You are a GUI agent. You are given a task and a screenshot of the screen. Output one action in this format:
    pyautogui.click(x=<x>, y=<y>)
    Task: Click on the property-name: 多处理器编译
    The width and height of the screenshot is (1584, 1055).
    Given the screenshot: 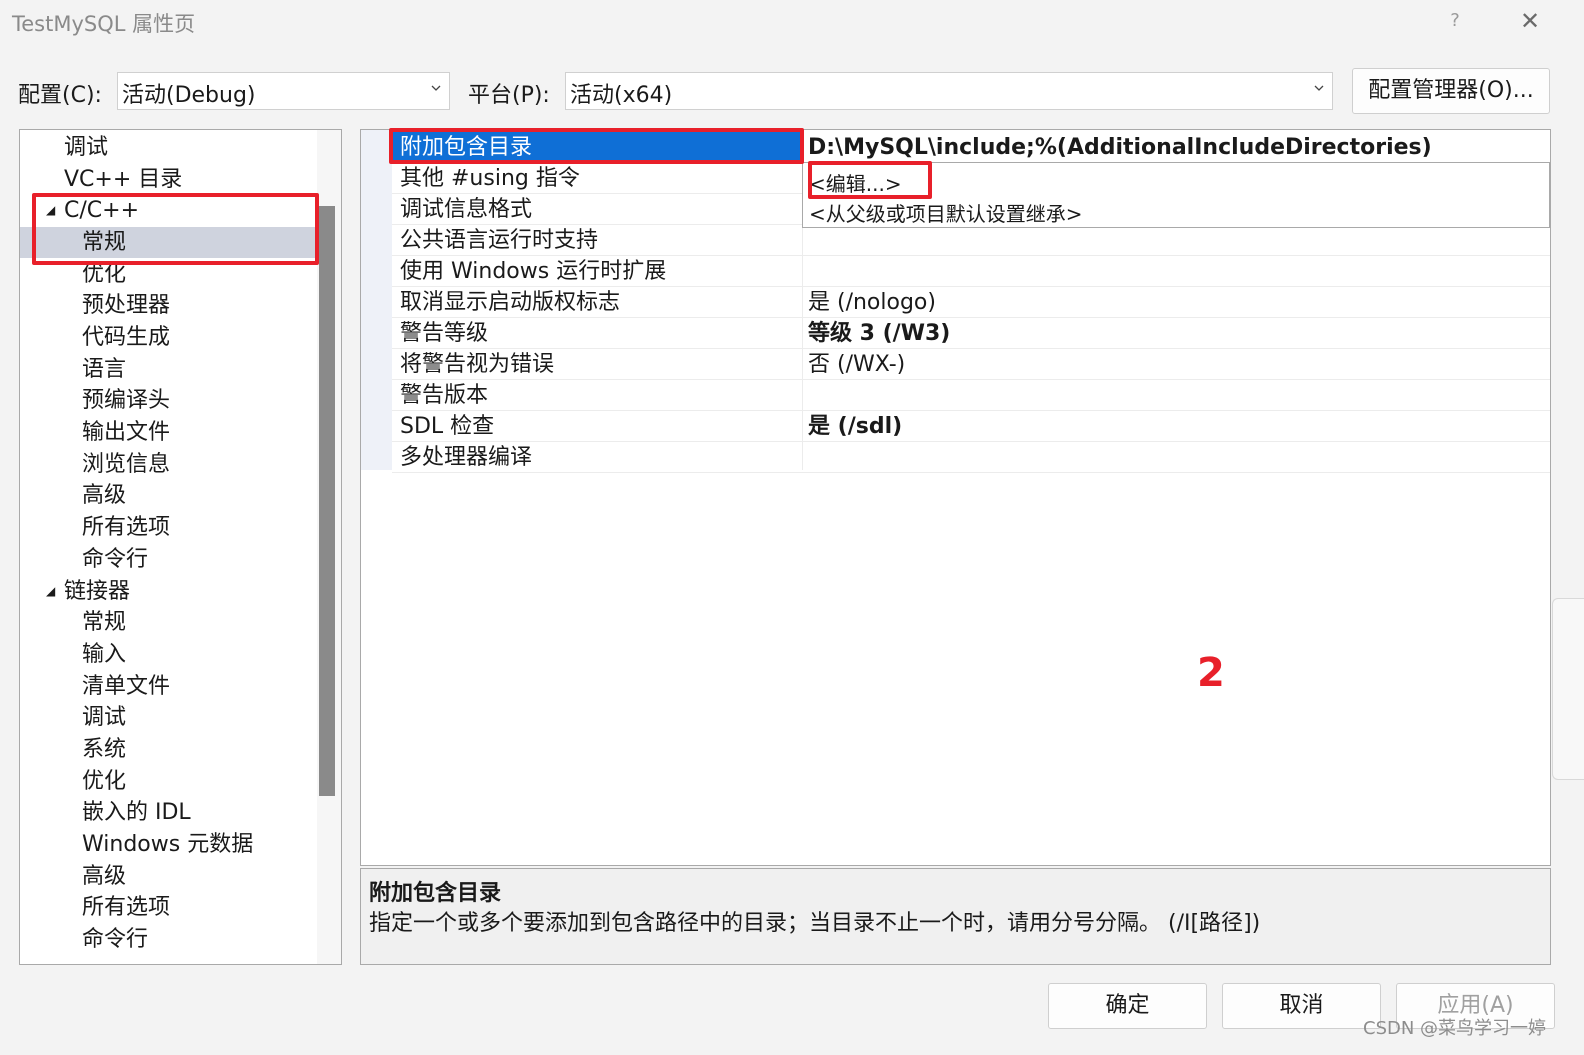 What is the action you would take?
    pyautogui.click(x=466, y=457)
    